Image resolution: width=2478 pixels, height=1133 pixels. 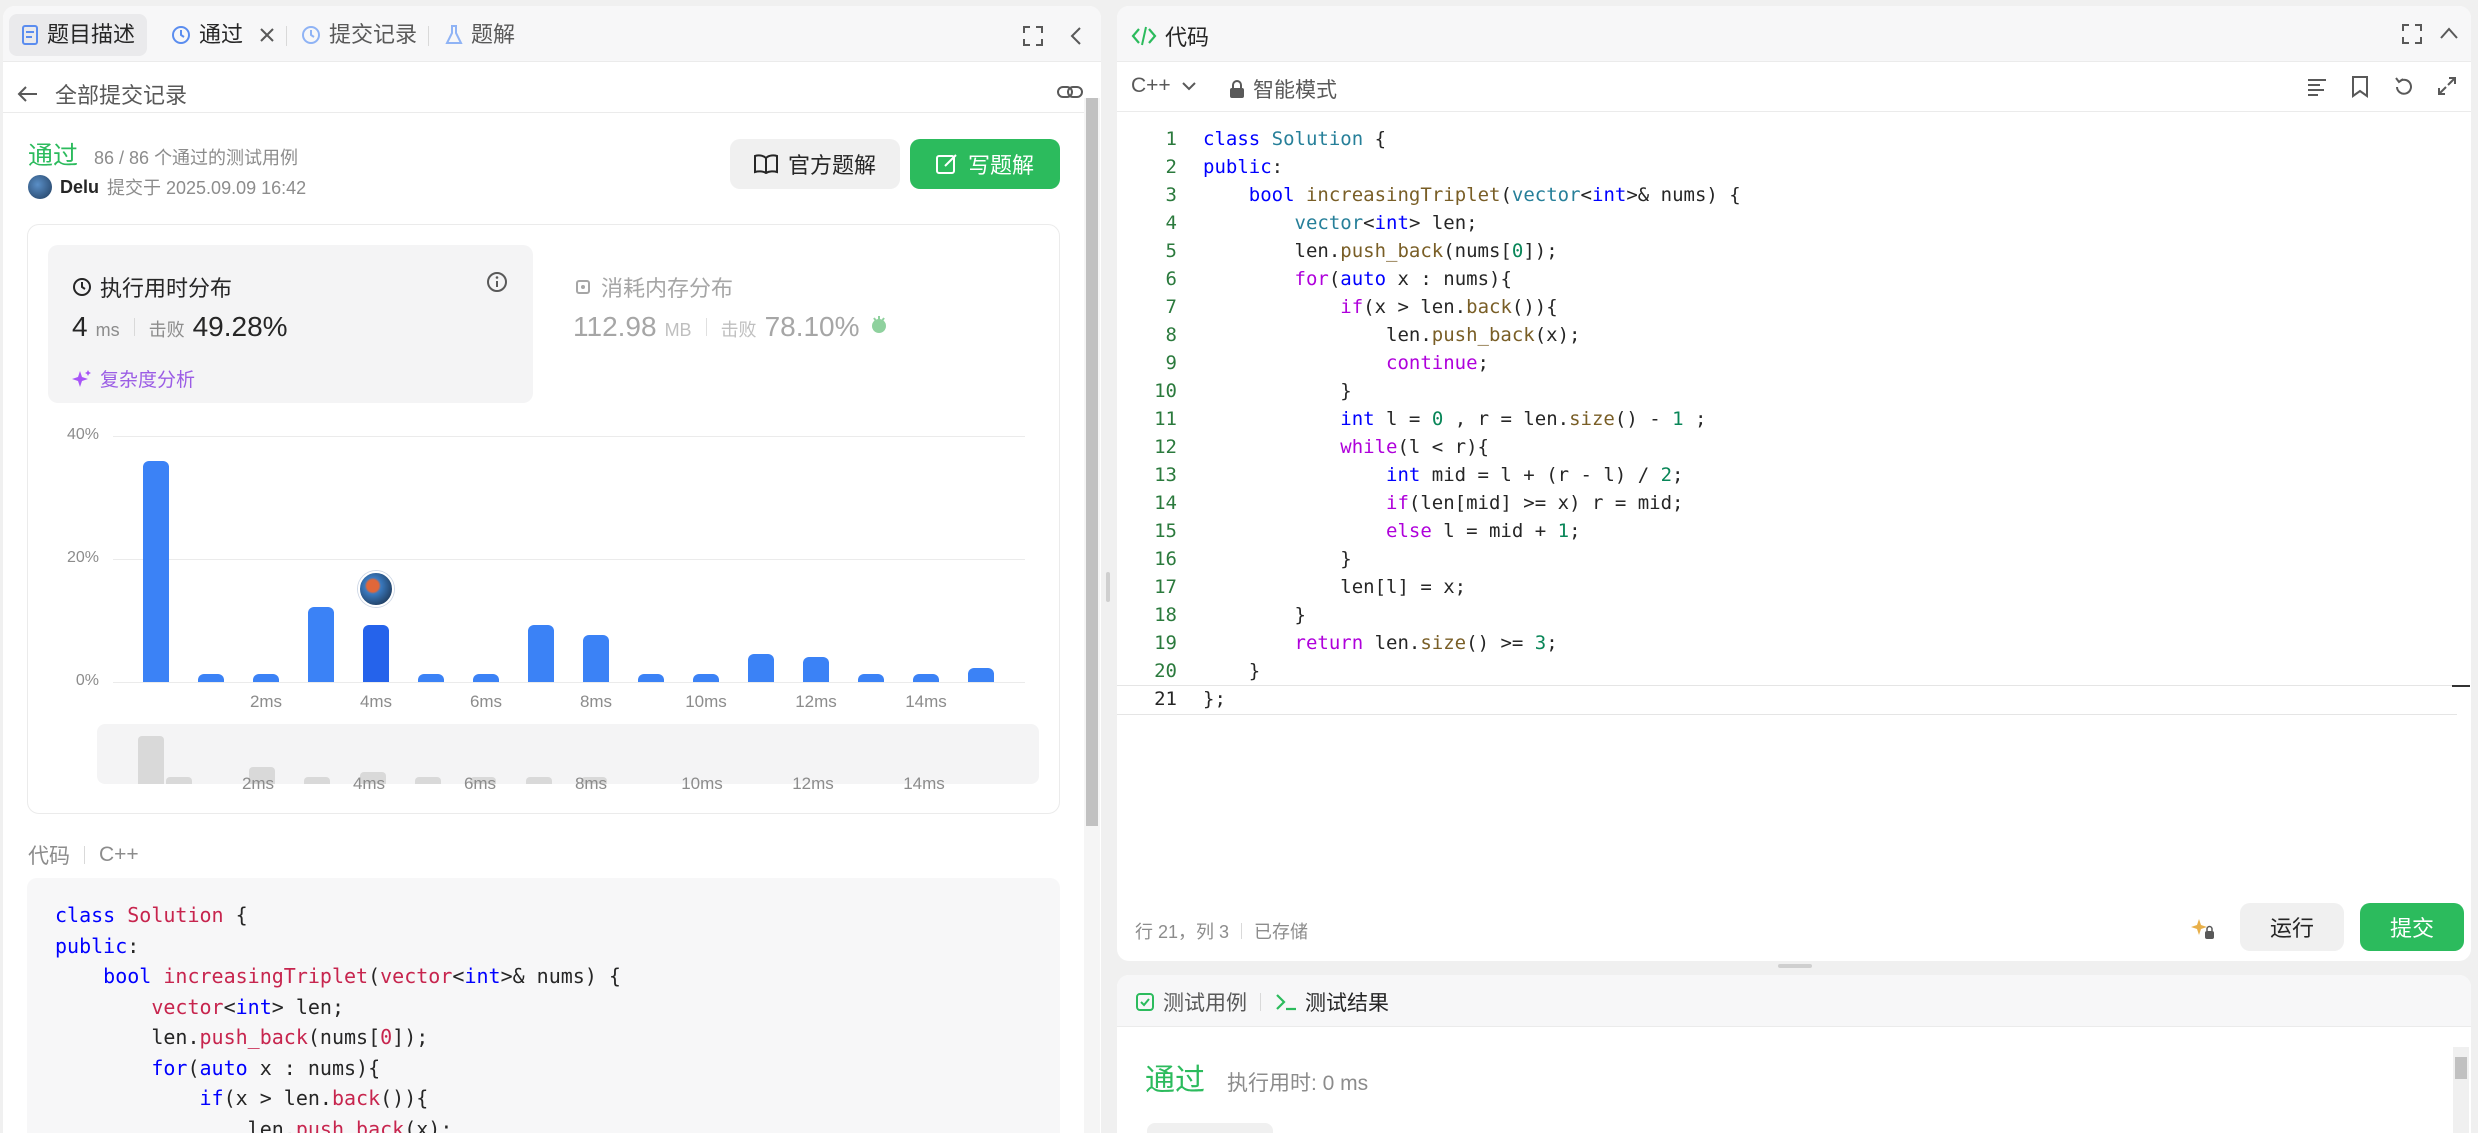 I want to click on line-number: 2, so click(x=1171, y=167).